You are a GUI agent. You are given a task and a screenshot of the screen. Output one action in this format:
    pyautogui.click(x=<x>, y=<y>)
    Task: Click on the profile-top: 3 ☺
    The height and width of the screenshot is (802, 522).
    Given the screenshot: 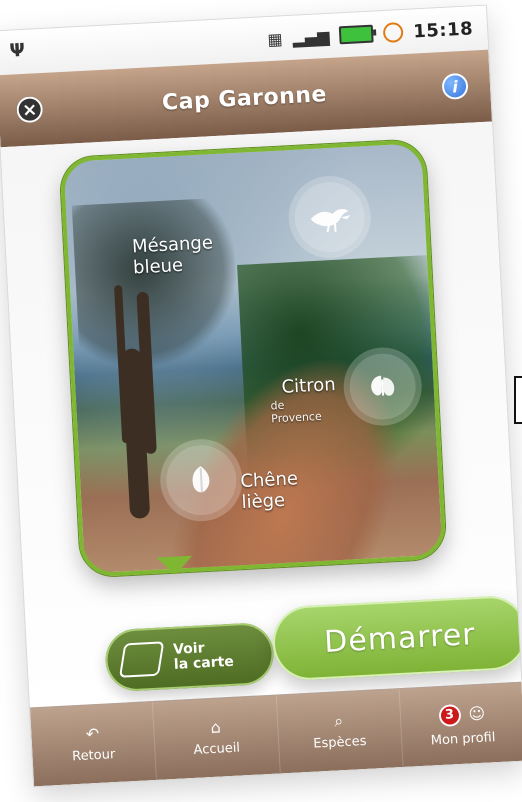 What is the action you would take?
    pyautogui.click(x=461, y=714)
    